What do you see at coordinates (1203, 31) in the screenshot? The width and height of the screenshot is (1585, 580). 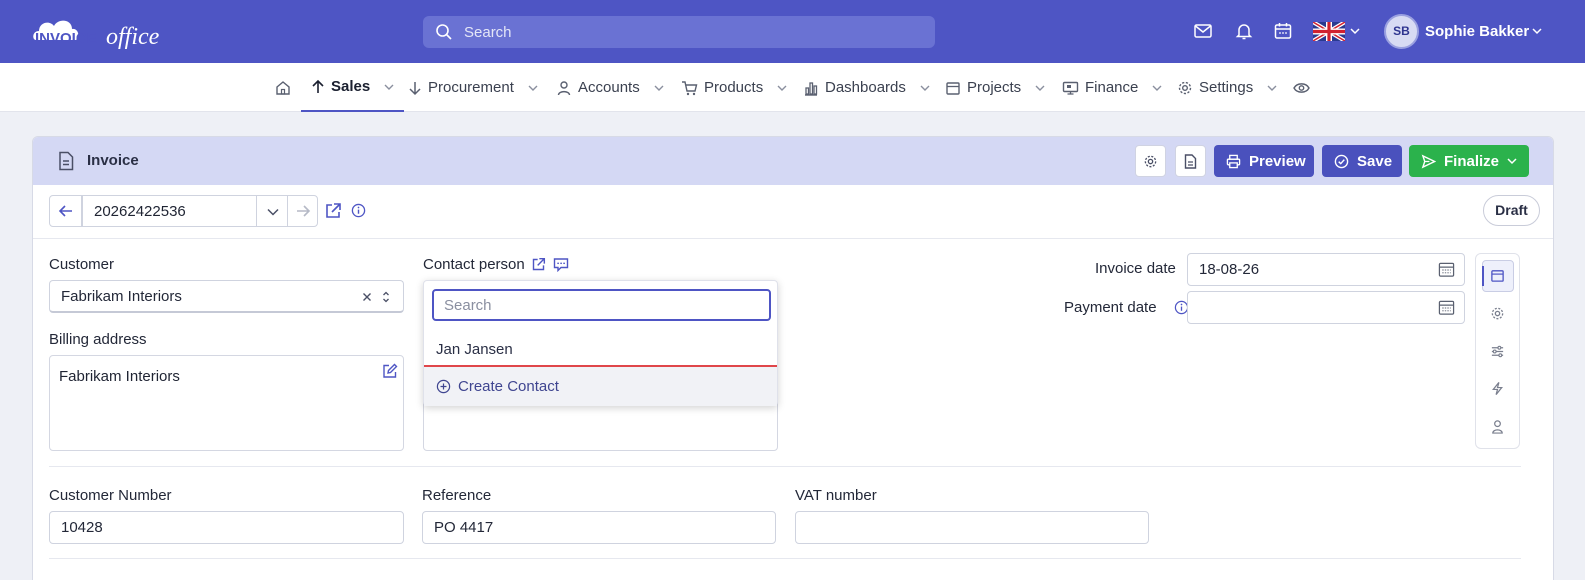 I see `mail-icon` at bounding box center [1203, 31].